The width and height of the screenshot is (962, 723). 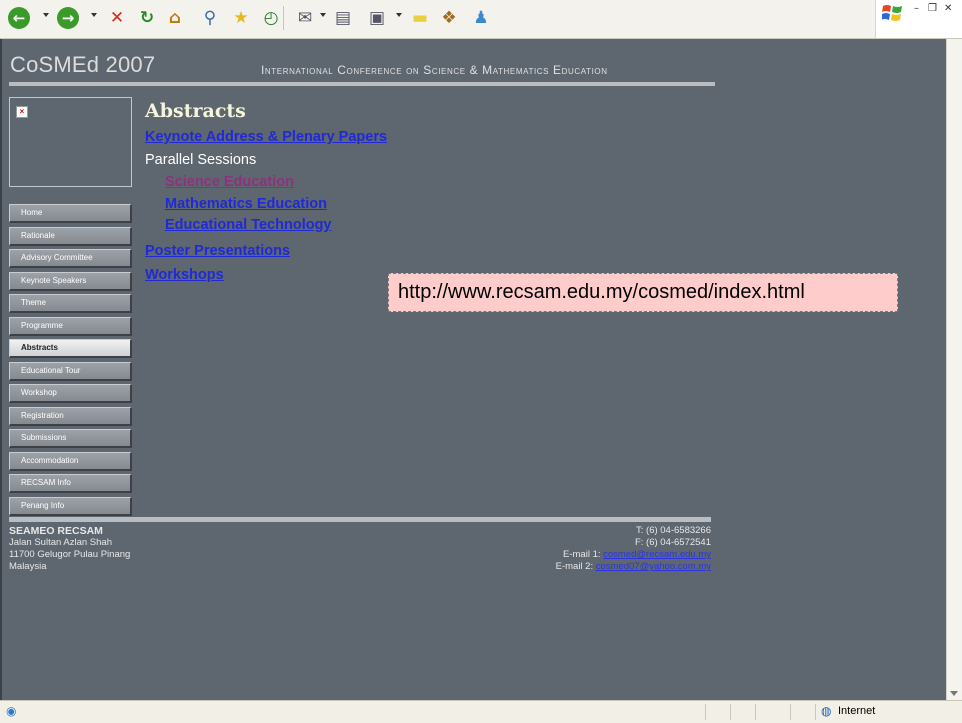 What do you see at coordinates (246, 204) in the screenshot?
I see `mathematics-education-link: Mathematics Education` at bounding box center [246, 204].